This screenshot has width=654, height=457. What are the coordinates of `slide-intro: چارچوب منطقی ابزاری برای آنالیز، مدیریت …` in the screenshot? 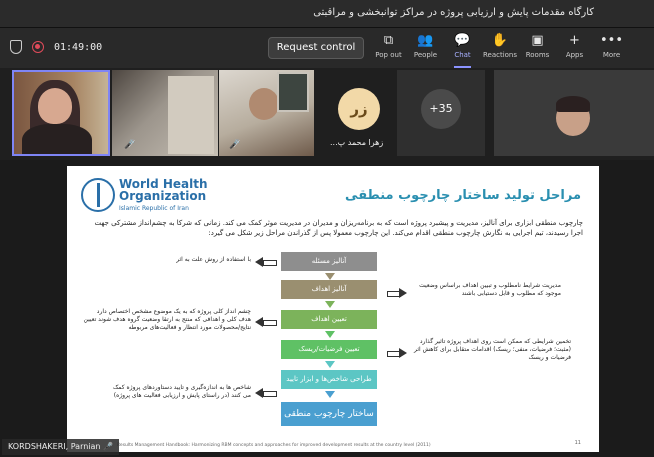 It's located at (338, 228).